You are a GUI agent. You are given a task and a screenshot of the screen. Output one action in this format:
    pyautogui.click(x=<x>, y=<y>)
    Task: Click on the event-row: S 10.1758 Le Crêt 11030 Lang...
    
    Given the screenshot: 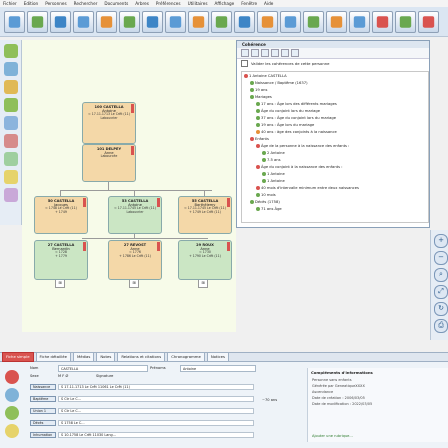 What is the action you would take?
    pyautogui.click(x=156, y=435)
    